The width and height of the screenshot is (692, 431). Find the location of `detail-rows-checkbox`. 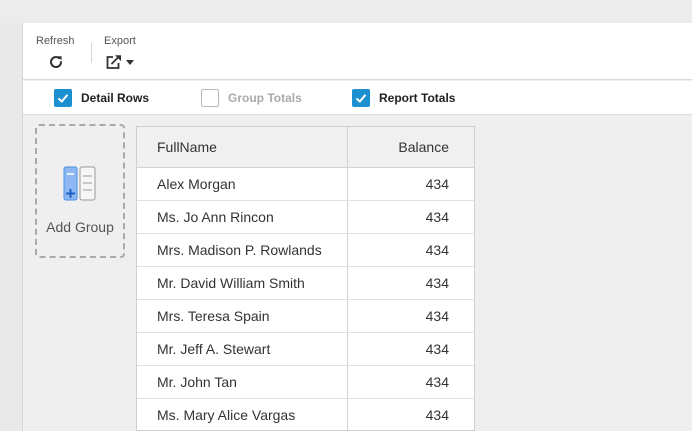

detail-rows-checkbox is located at coordinates (63, 98).